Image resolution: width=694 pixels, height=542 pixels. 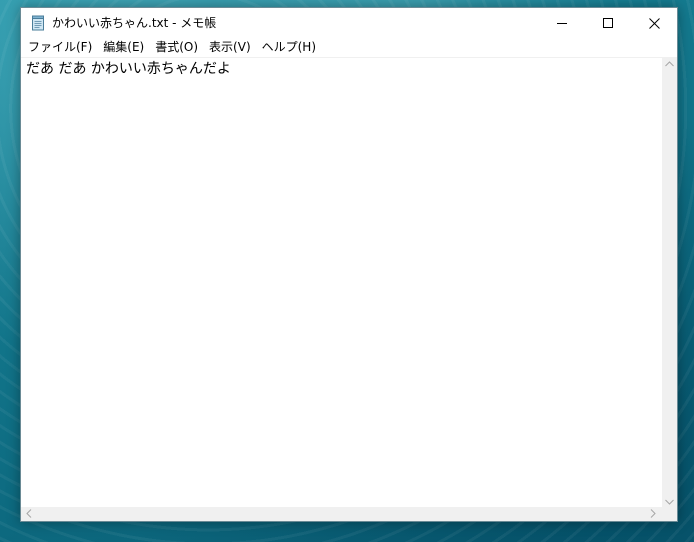 I want to click on minimize-icon, so click(x=562, y=23).